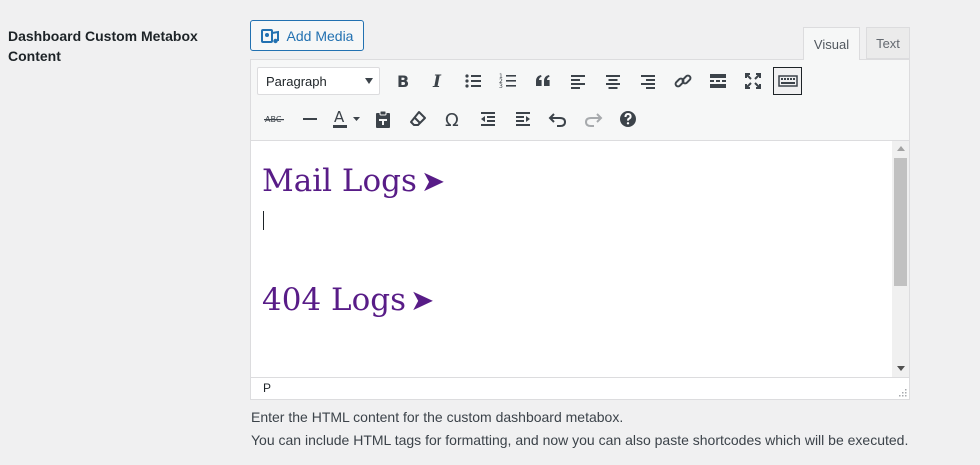  I want to click on align-left-icon, so click(577, 82).